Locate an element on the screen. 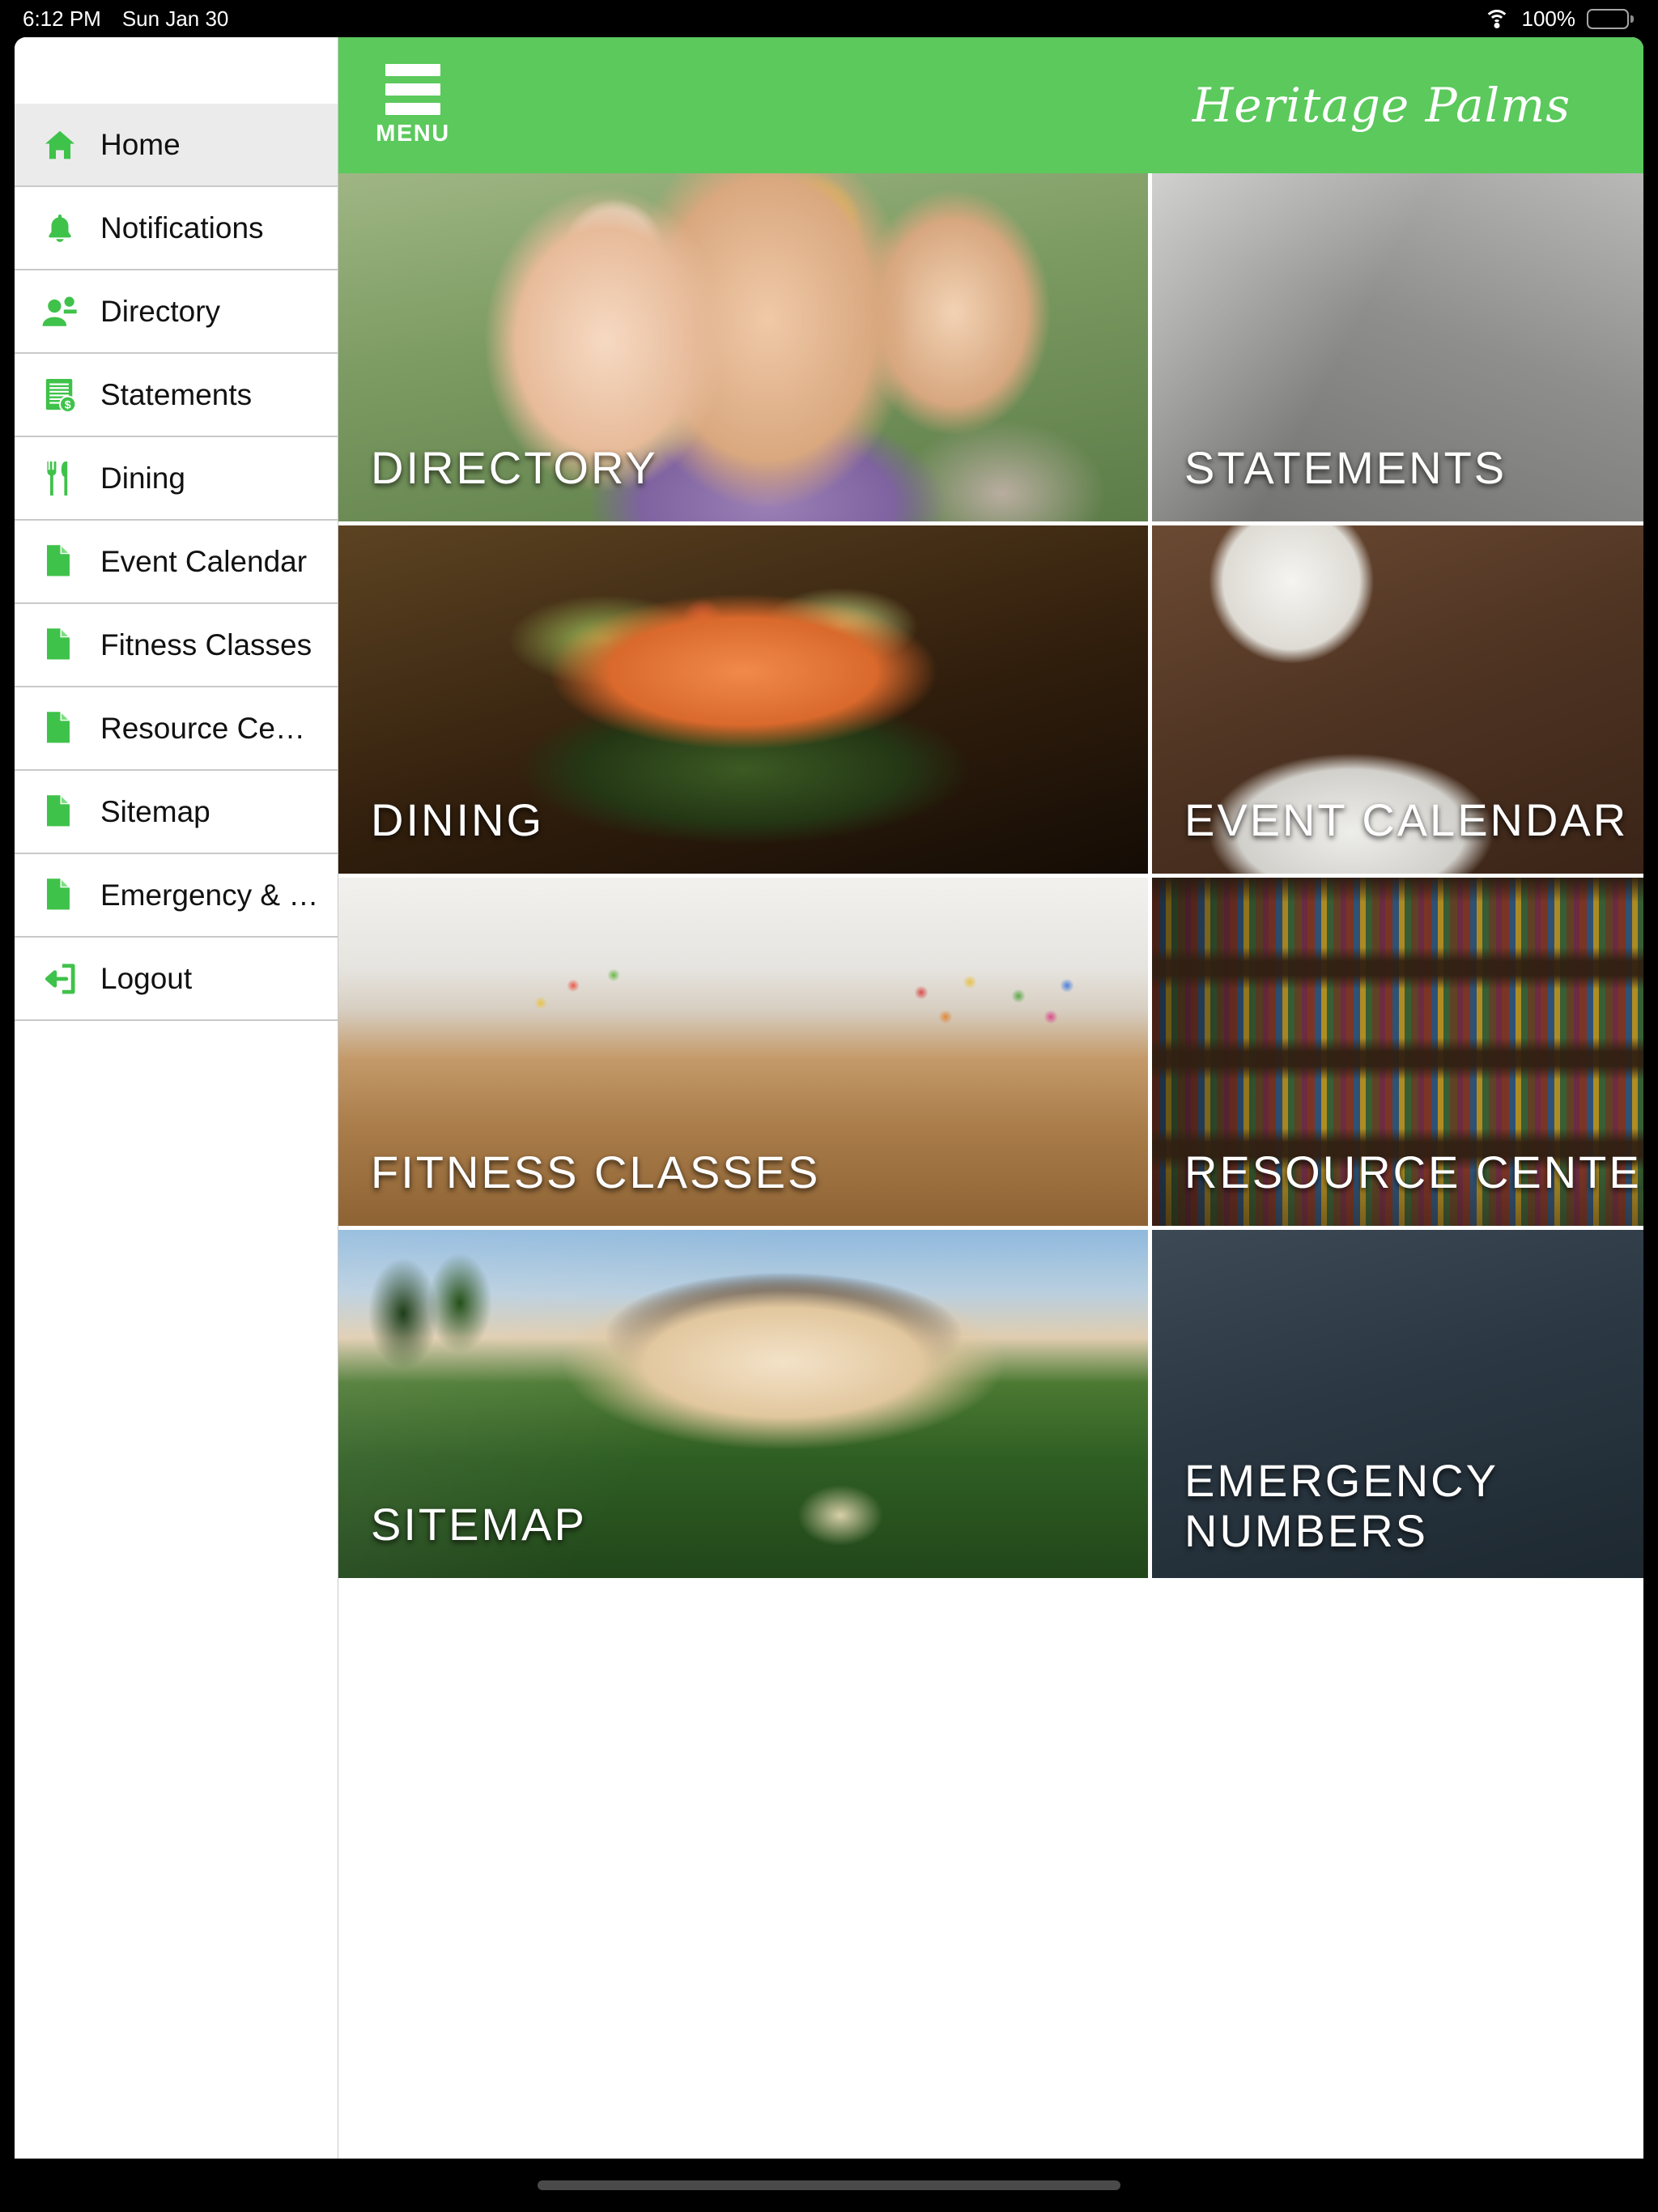  sidebar-item-home: Home is located at coordinates (176, 145).